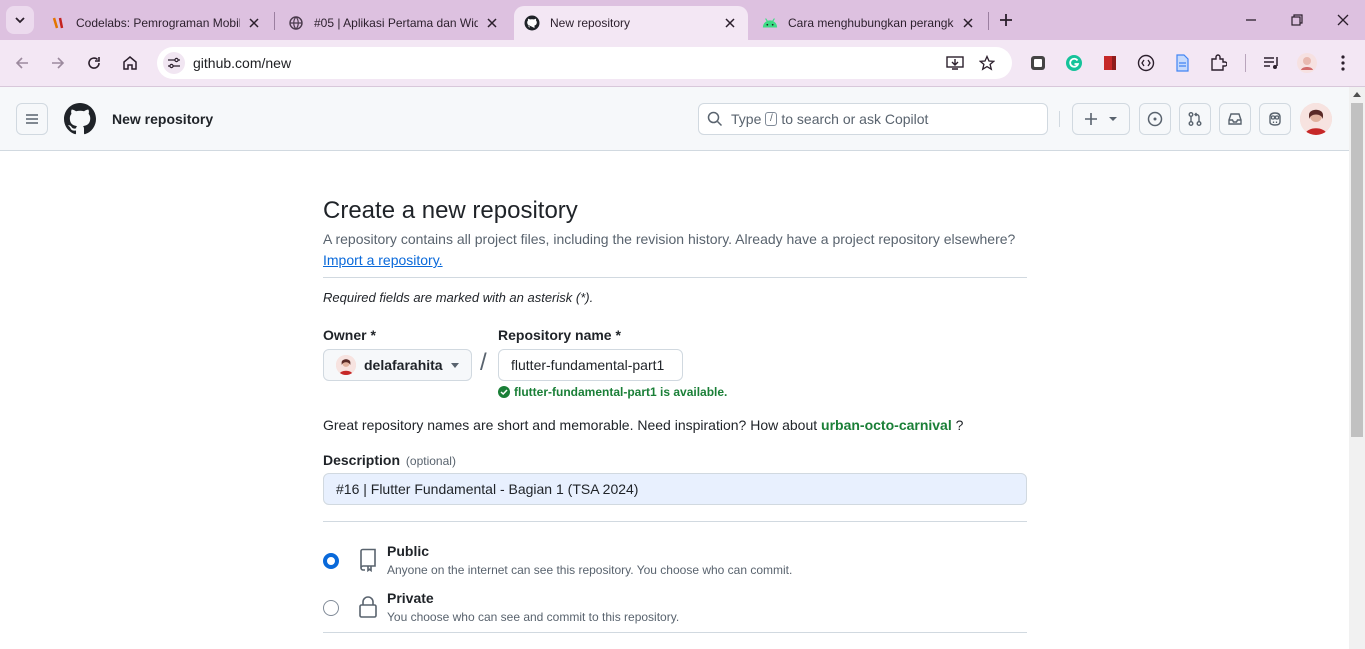  What do you see at coordinates (80, 119) in the screenshot?
I see `github-logo-icon` at bounding box center [80, 119].